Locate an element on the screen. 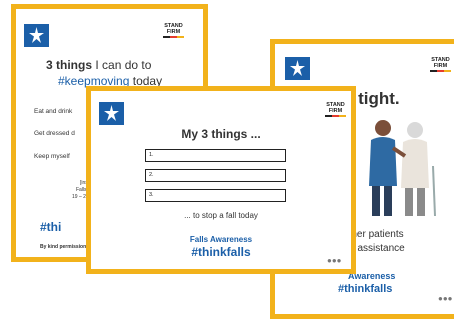 Image resolution: width=454 pixels, height=319 pixels. people-group-icon-right: ●●● is located at coordinates (445, 298).